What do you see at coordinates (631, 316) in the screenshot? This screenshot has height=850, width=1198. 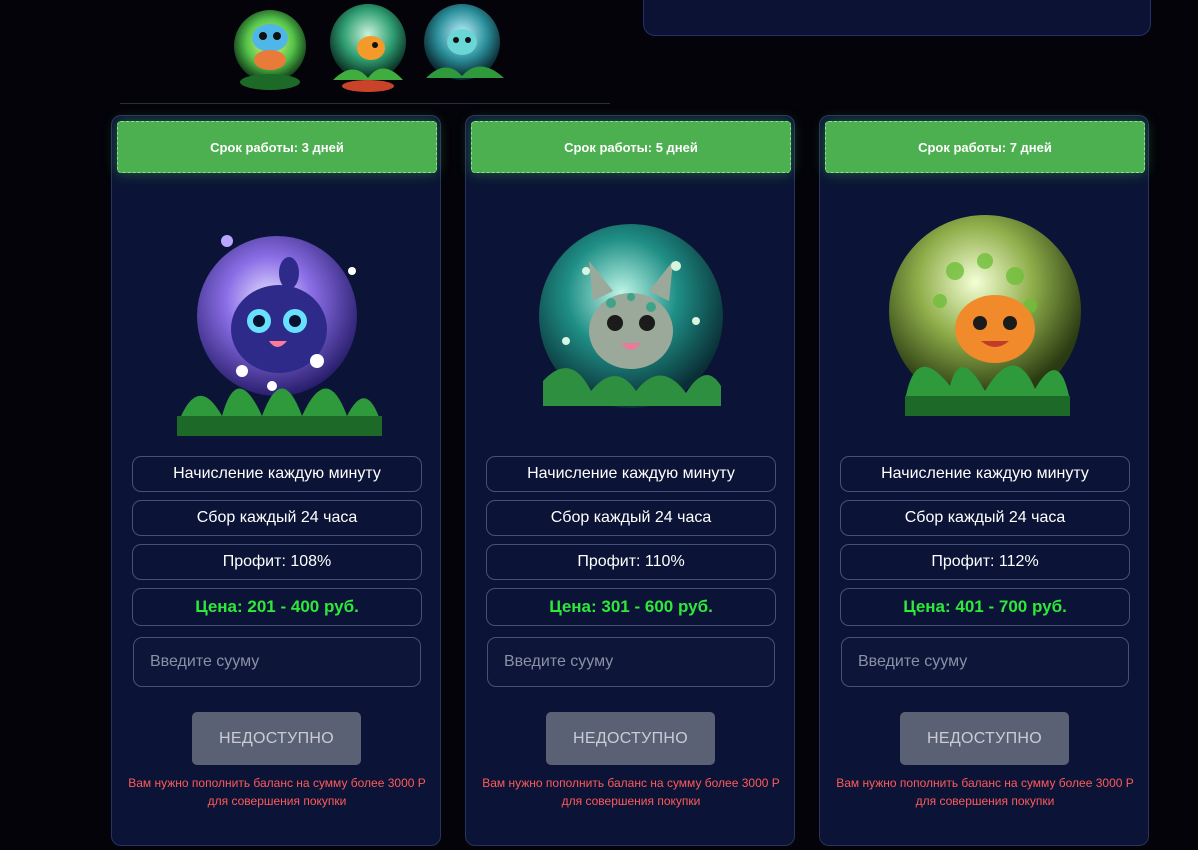 I see `teal-bubble-creature-icon` at bounding box center [631, 316].